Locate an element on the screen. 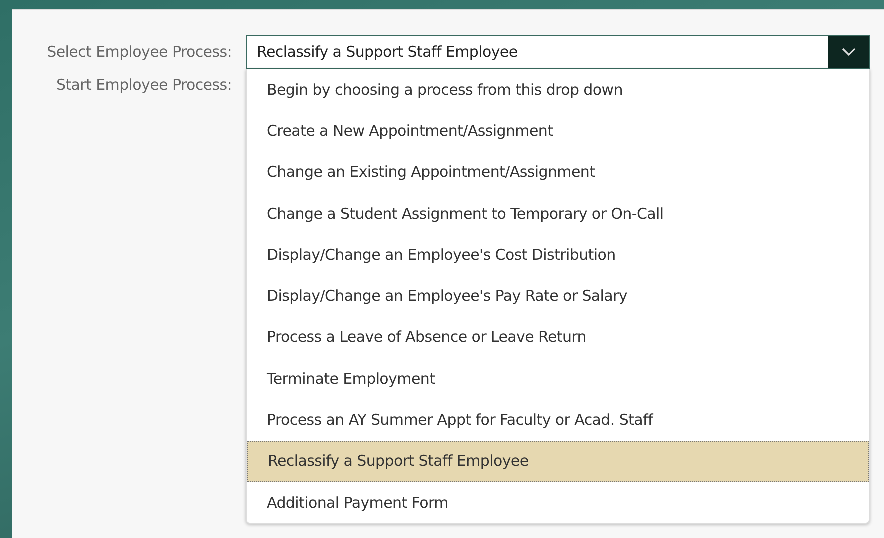  dropdown-option: Terminate Employment is located at coordinates (558, 379).